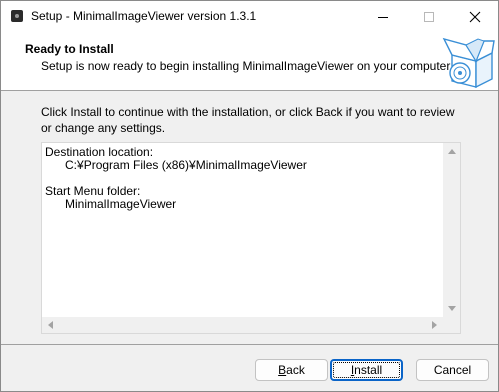 The width and height of the screenshot is (499, 392). I want to click on minimize-button, so click(383, 16).